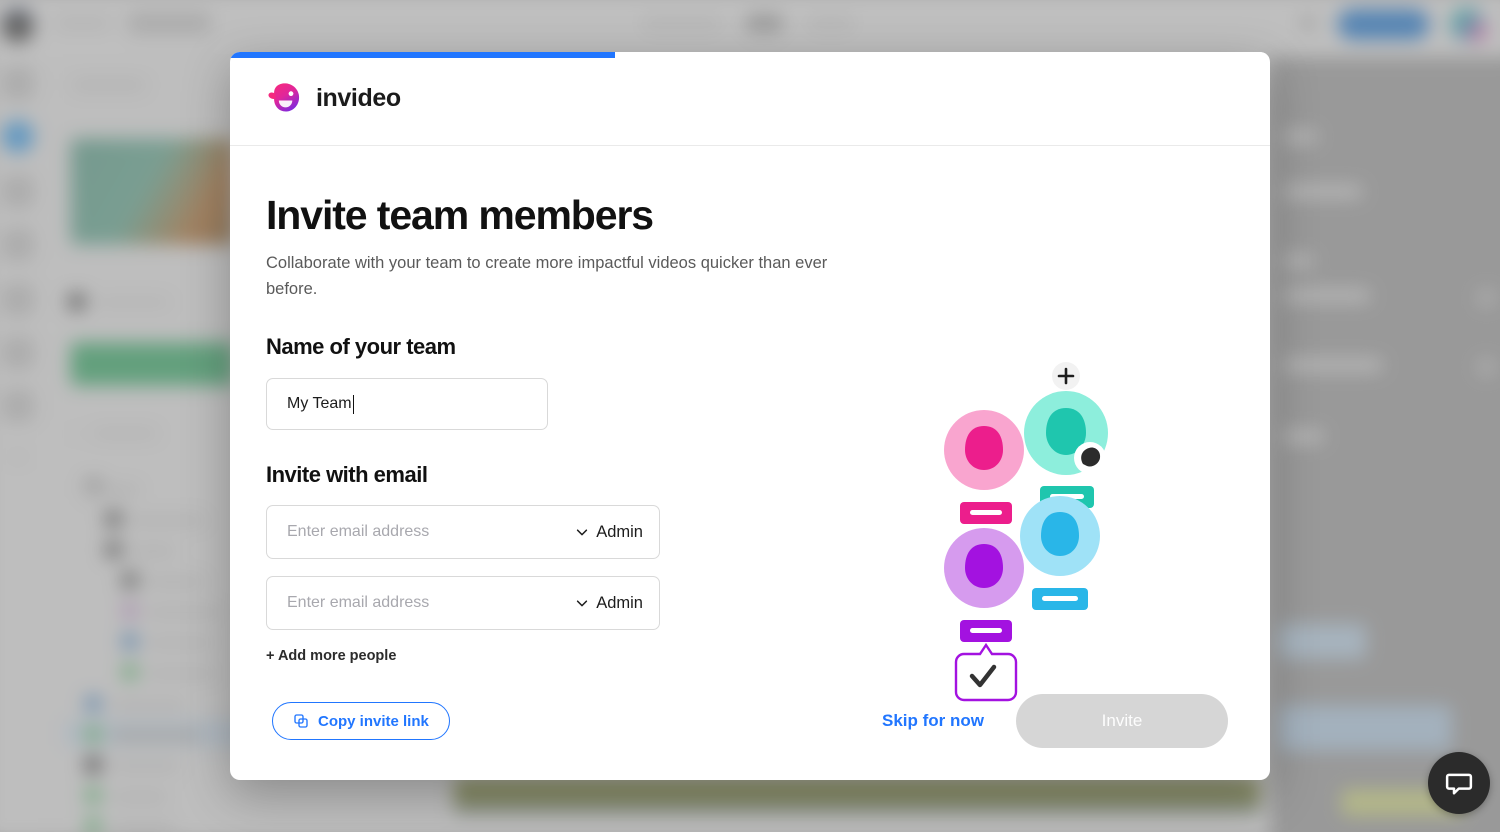 The image size is (1500, 832). I want to click on invideo-blob-logo-icon, so click(285, 99).